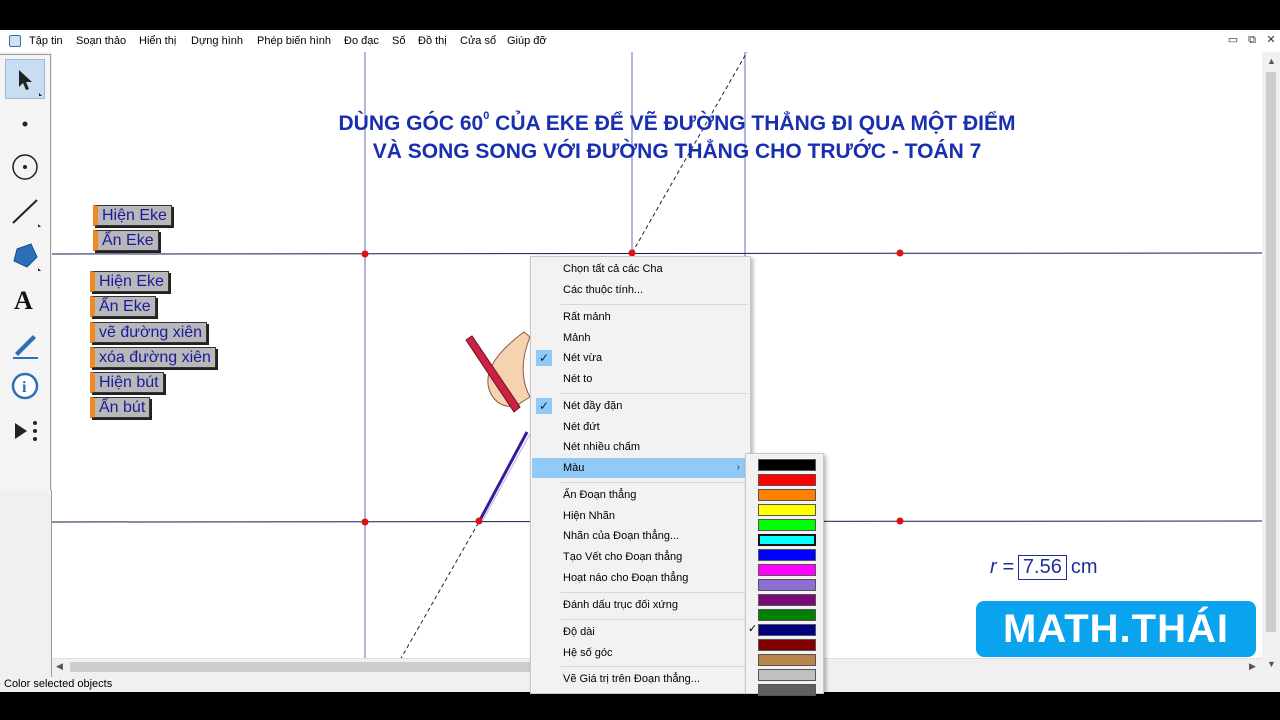 The image size is (1280, 720). What do you see at coordinates (588, 653) in the screenshot?
I see `menu-item-label: Hệ số góc` at bounding box center [588, 653].